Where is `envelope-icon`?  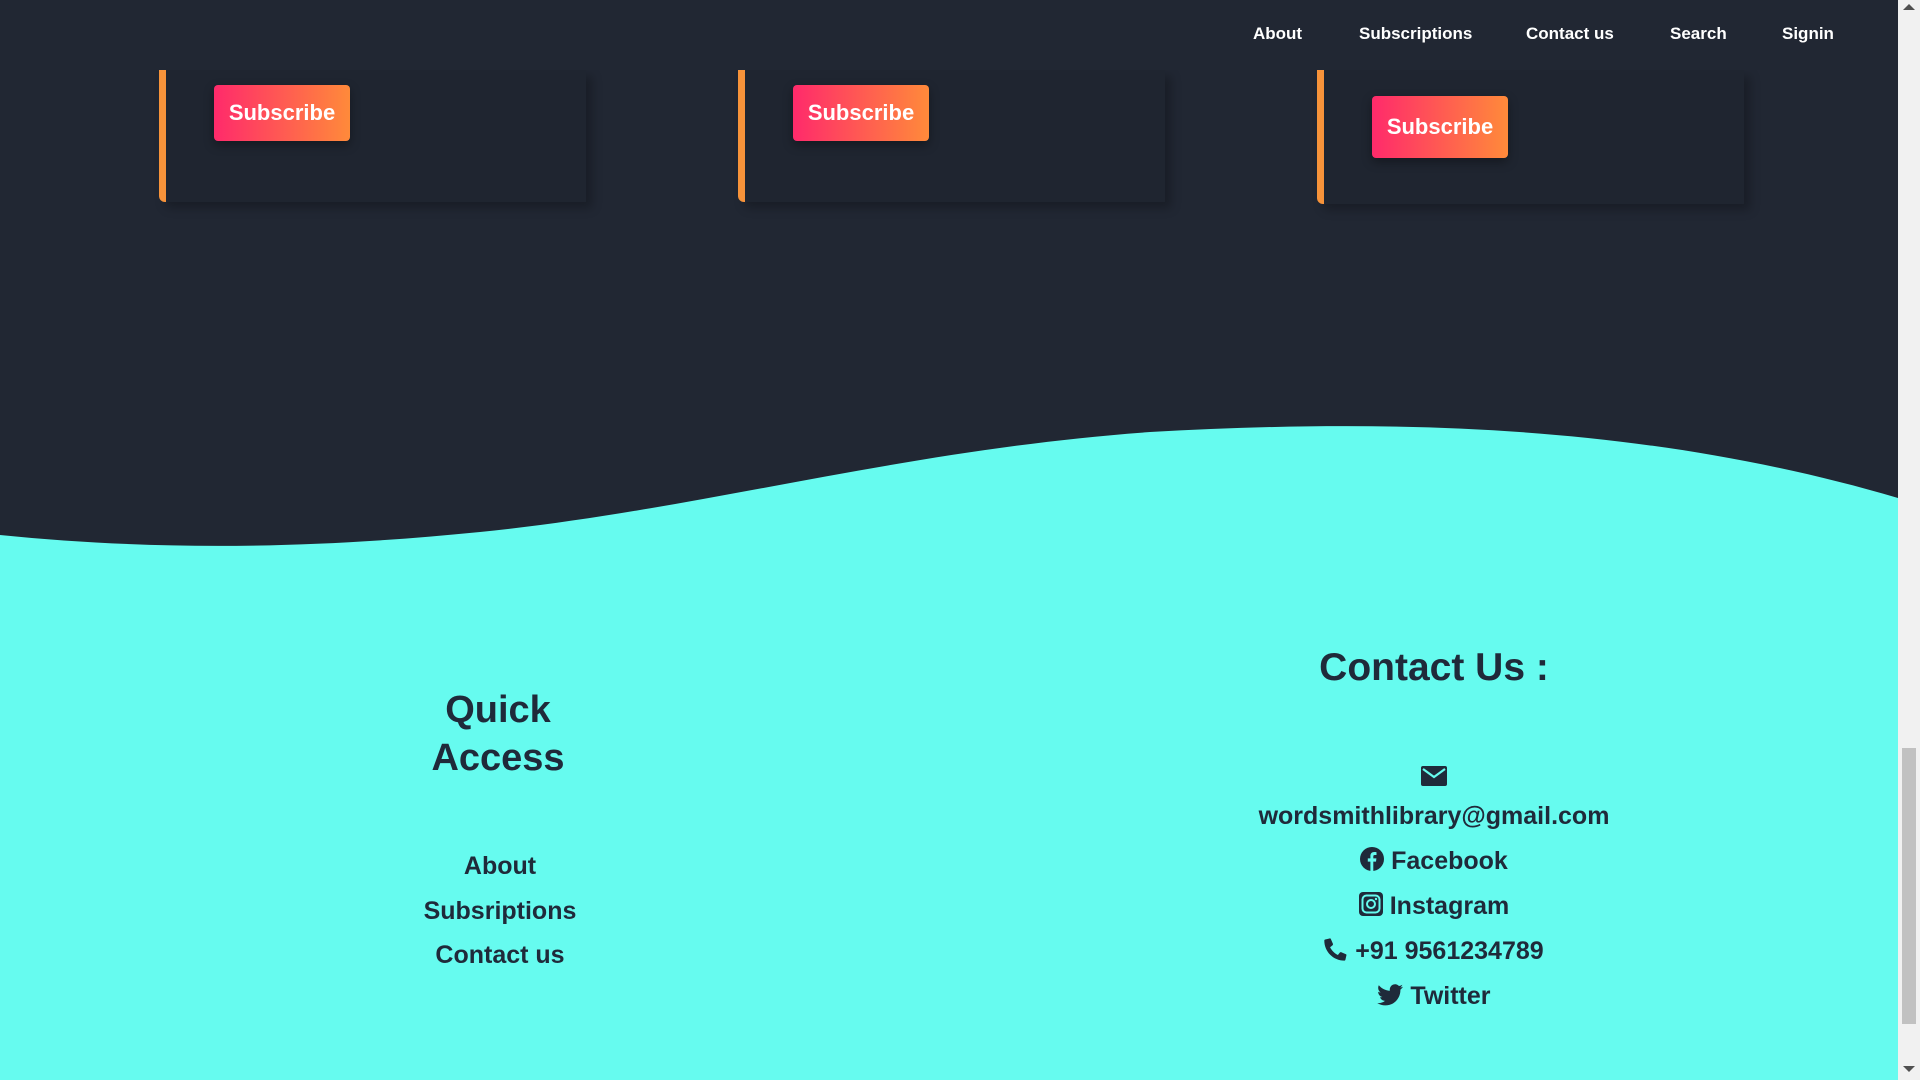
envelope-icon is located at coordinates (1434, 776).